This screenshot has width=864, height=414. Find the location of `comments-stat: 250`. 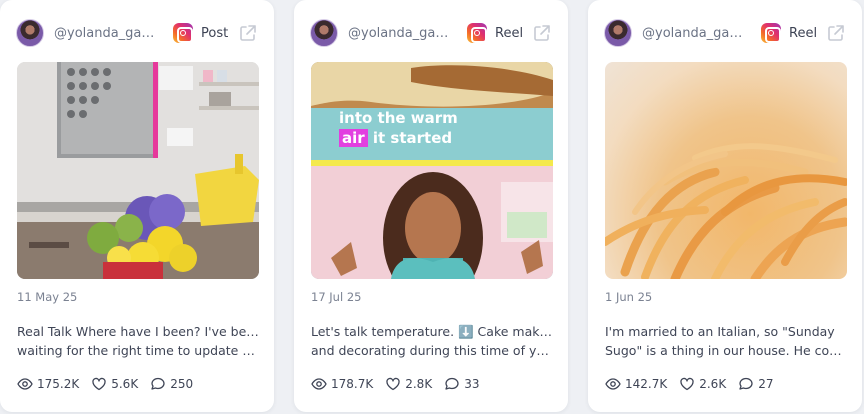

comments-stat: 250 is located at coordinates (171, 384).